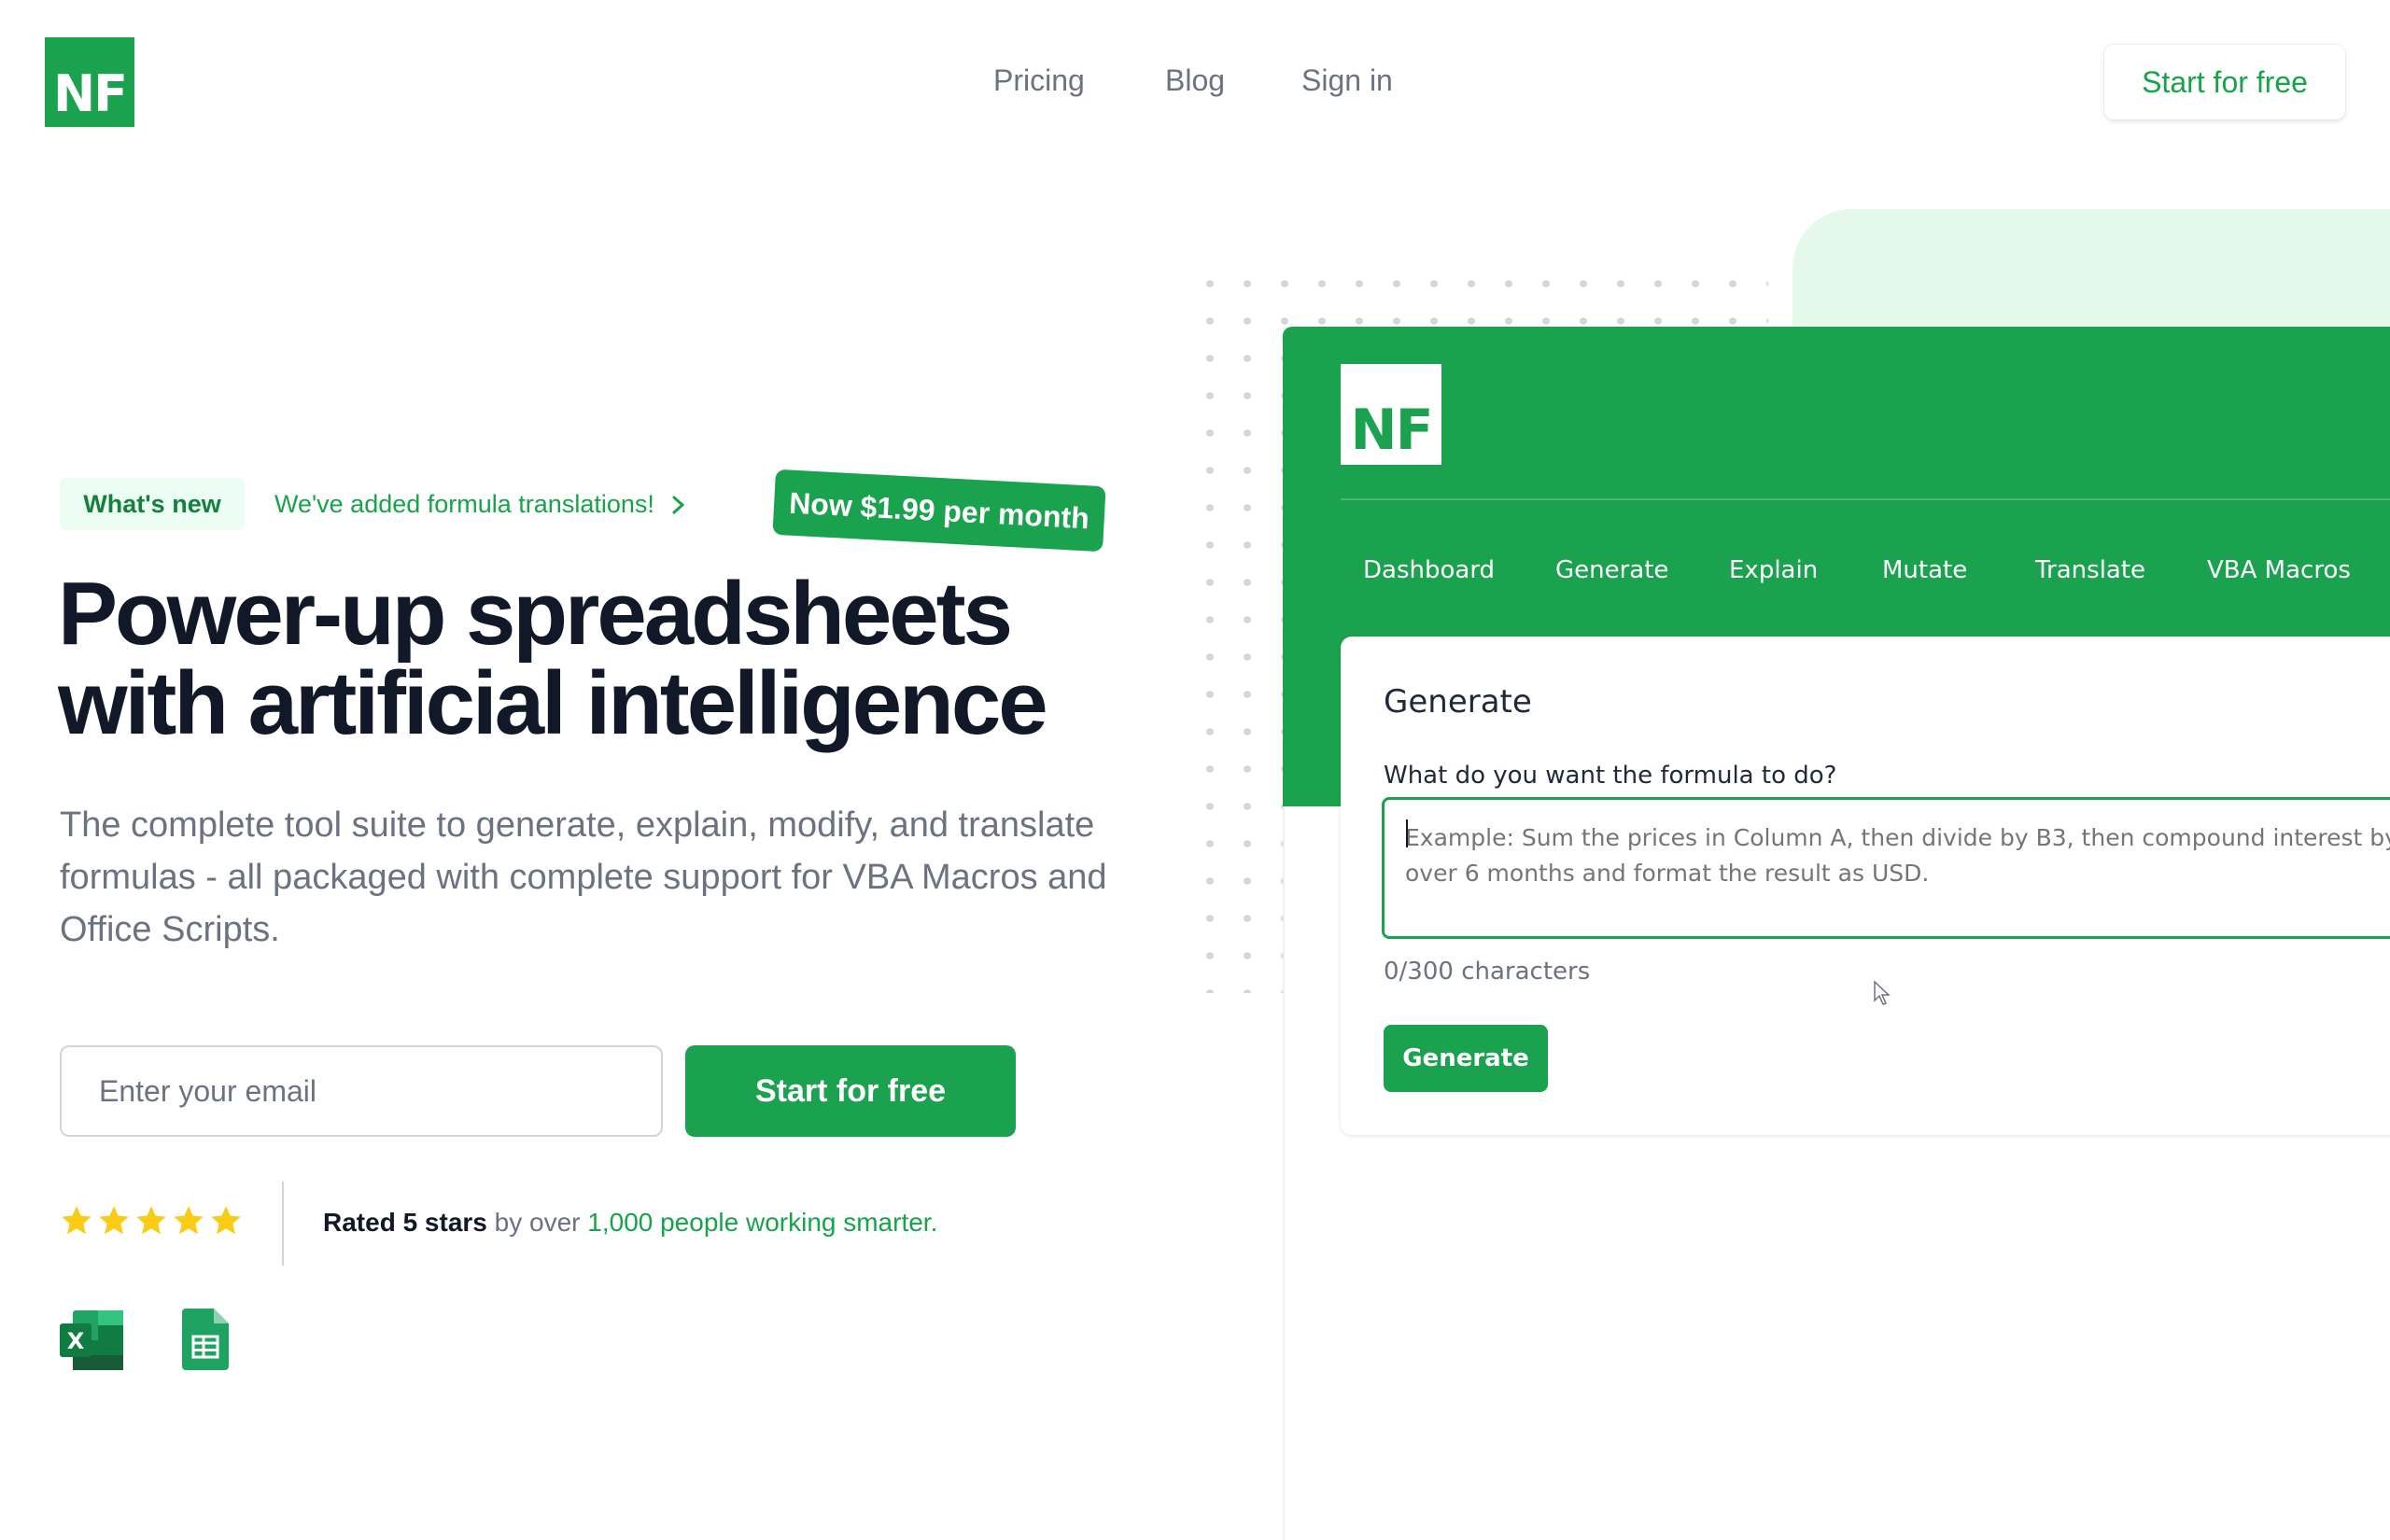 This screenshot has width=2390, height=1540. Describe the element at coordinates (1347, 80) in the screenshot. I see `nav-signin-link: Sign in` at that location.